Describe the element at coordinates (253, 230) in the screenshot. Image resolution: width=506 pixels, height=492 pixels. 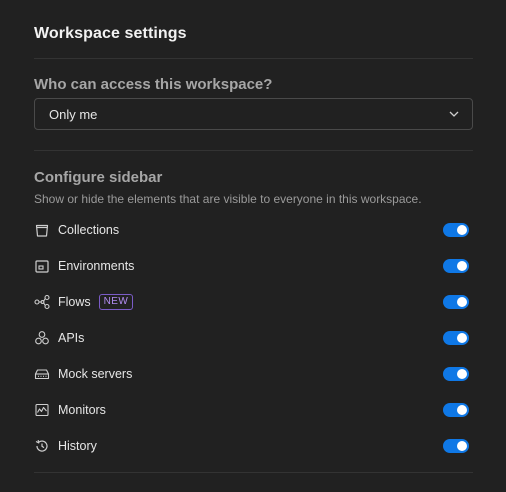
I see `sidebar-item-collections: Collections` at that location.